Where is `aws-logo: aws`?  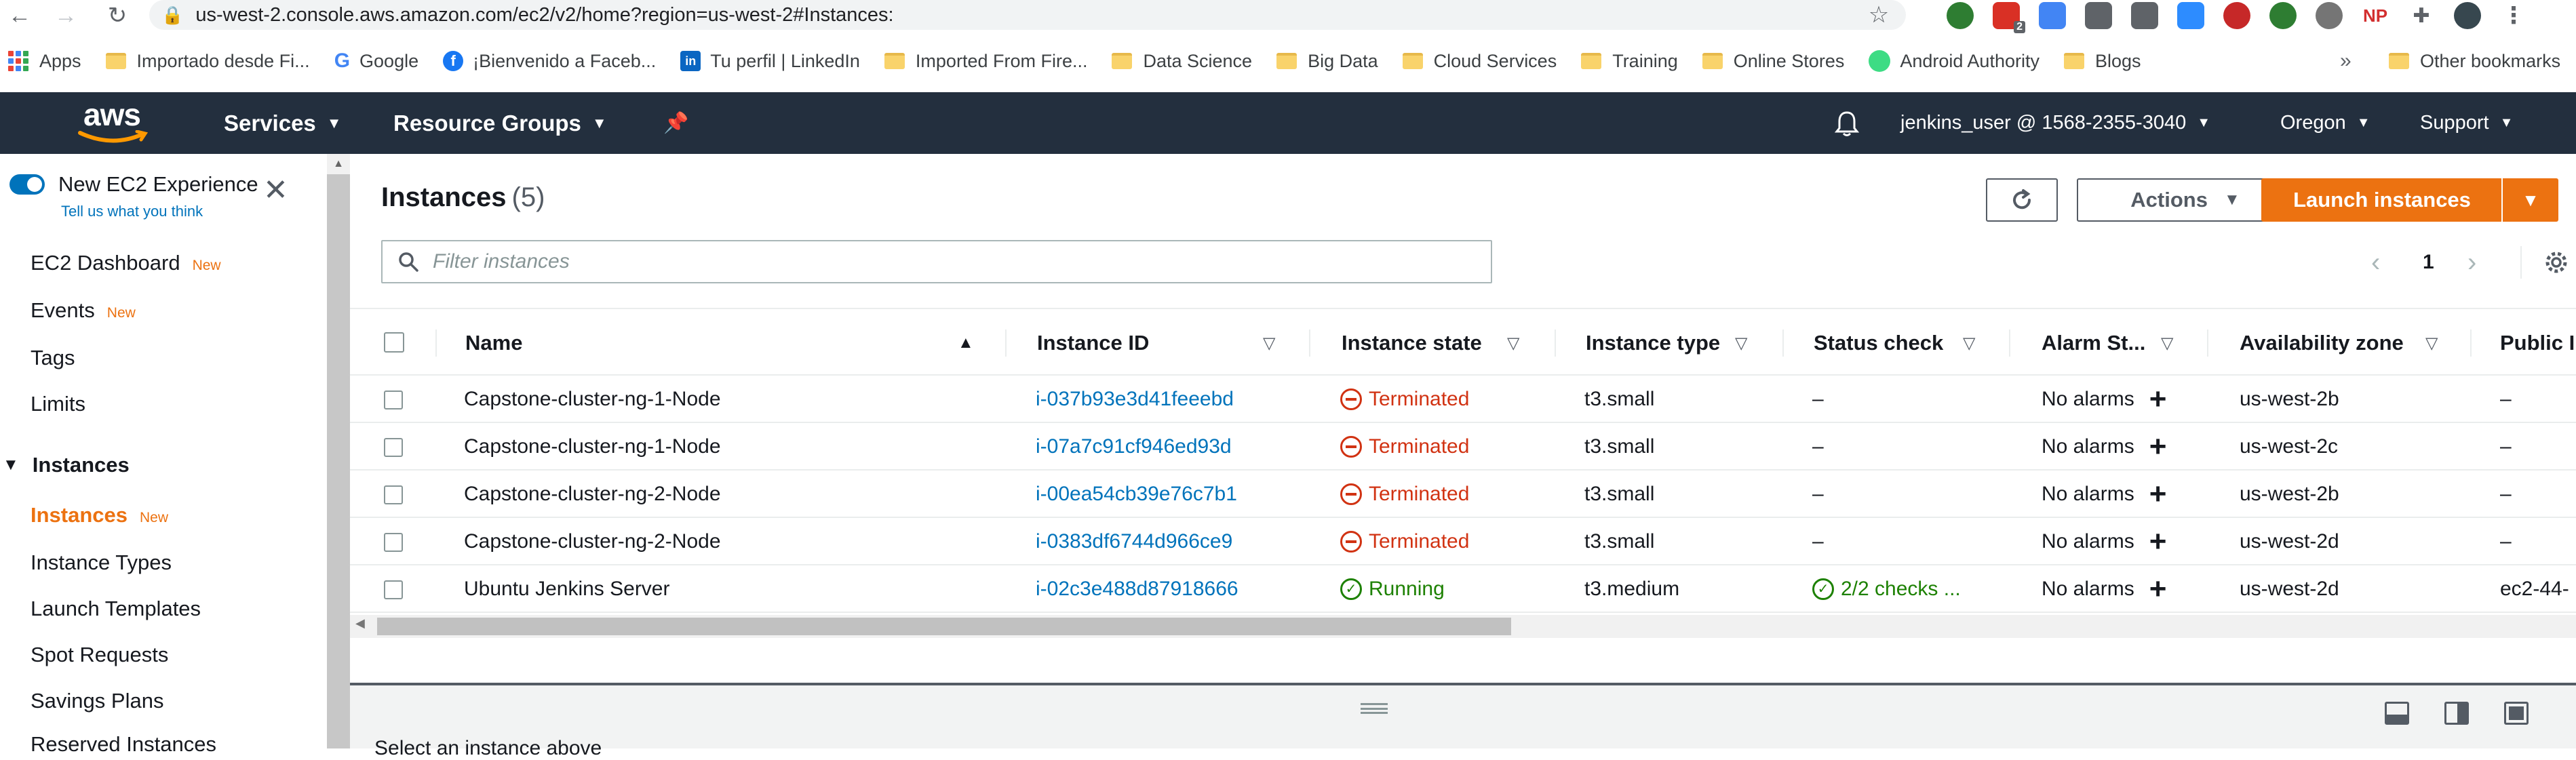 aws-logo: aws is located at coordinates (112, 122).